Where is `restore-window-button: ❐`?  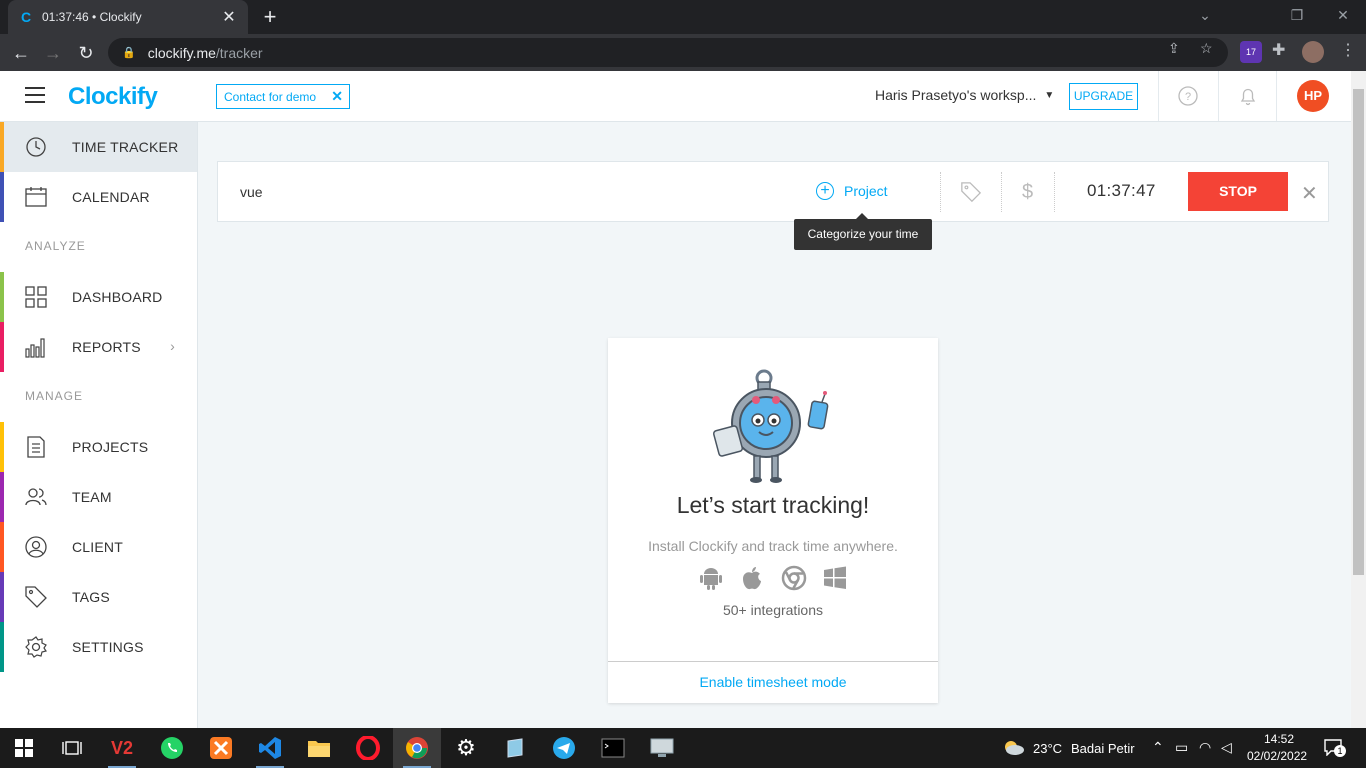 restore-window-button: ❐ is located at coordinates (1297, 15).